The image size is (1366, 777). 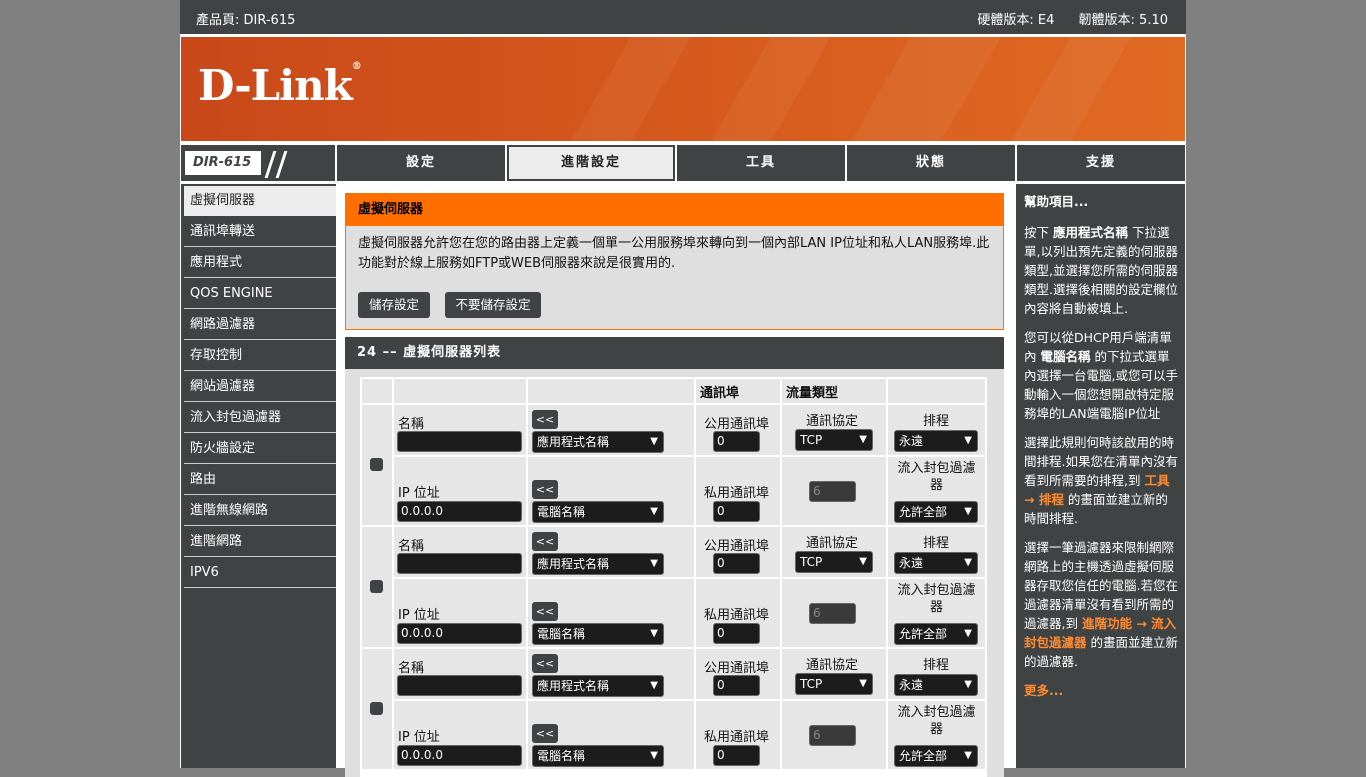 I want to click on firmware-version: 韌體版本: 5.10, so click(x=1123, y=20).